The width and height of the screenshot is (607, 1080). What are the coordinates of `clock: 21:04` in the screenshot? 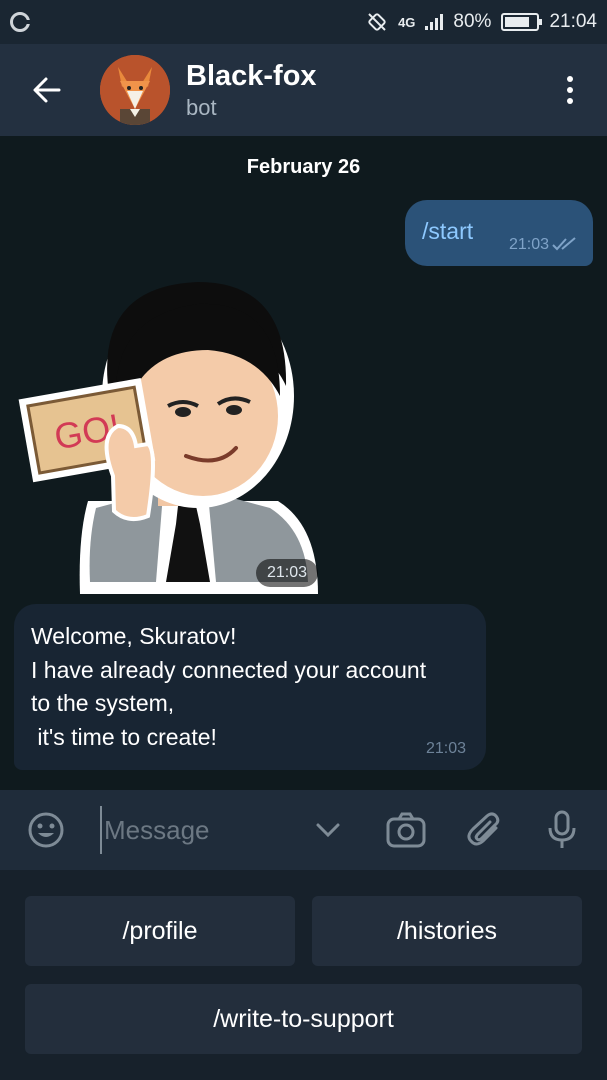 It's located at (573, 21).